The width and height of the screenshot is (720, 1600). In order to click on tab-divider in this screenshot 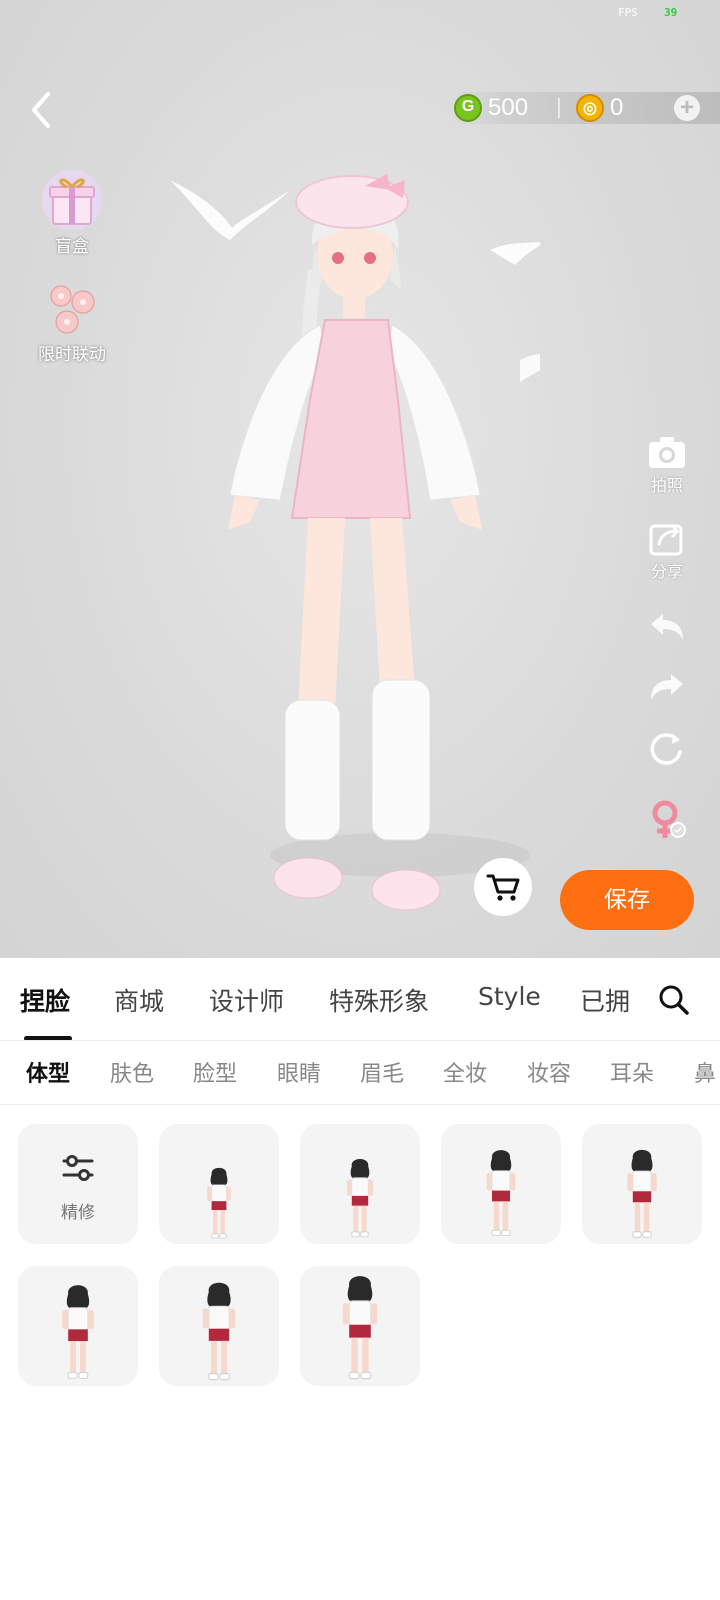, I will do `click(360, 1040)`.